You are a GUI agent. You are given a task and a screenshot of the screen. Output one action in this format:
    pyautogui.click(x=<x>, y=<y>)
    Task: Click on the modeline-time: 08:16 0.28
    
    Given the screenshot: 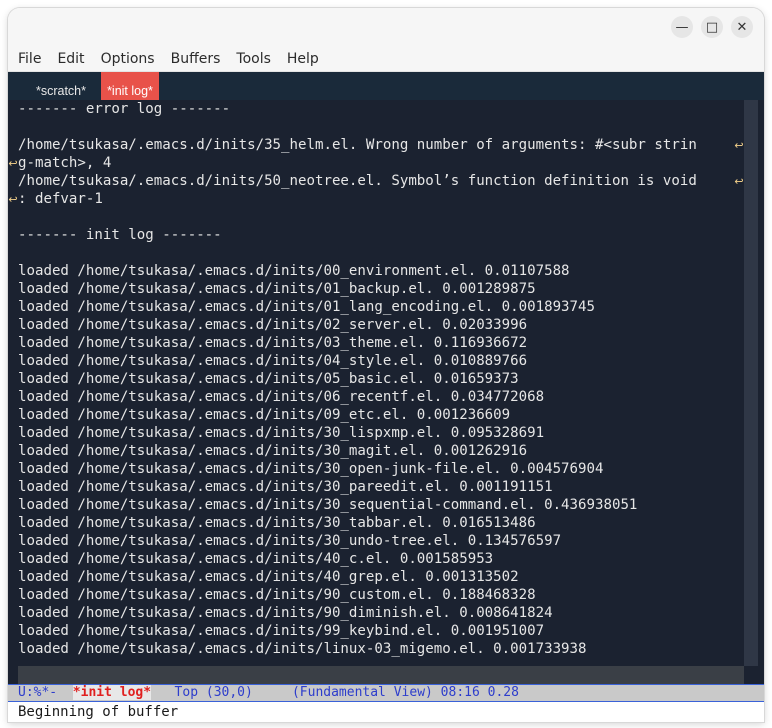 What is the action you would take?
    pyautogui.click(x=475, y=692)
    